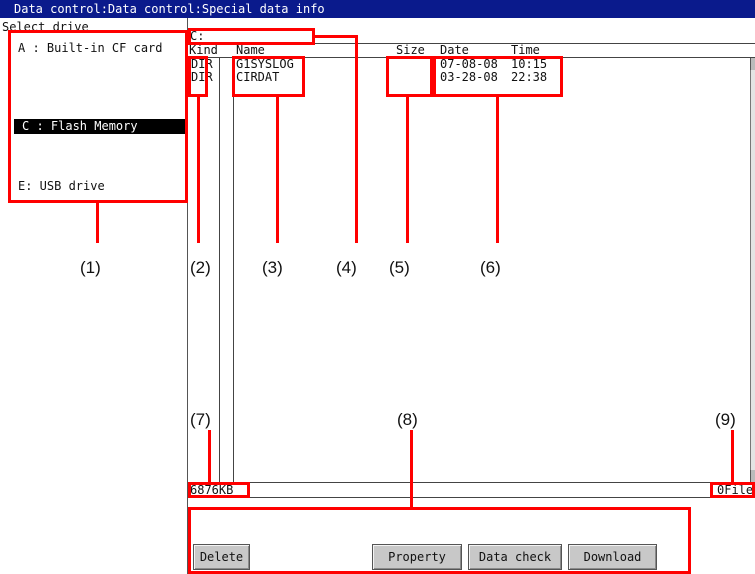  Describe the element at coordinates (752, 476) in the screenshot. I see `scroll-down-arrow-icon` at that location.